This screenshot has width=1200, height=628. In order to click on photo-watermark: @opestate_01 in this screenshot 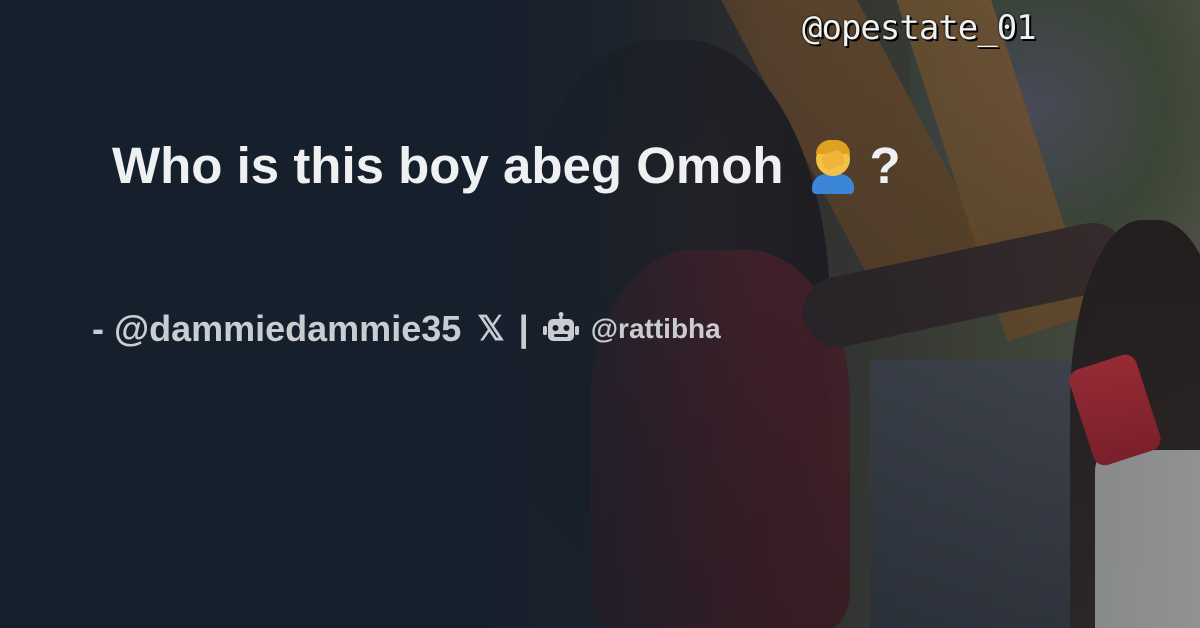, I will do `click(919, 28)`.